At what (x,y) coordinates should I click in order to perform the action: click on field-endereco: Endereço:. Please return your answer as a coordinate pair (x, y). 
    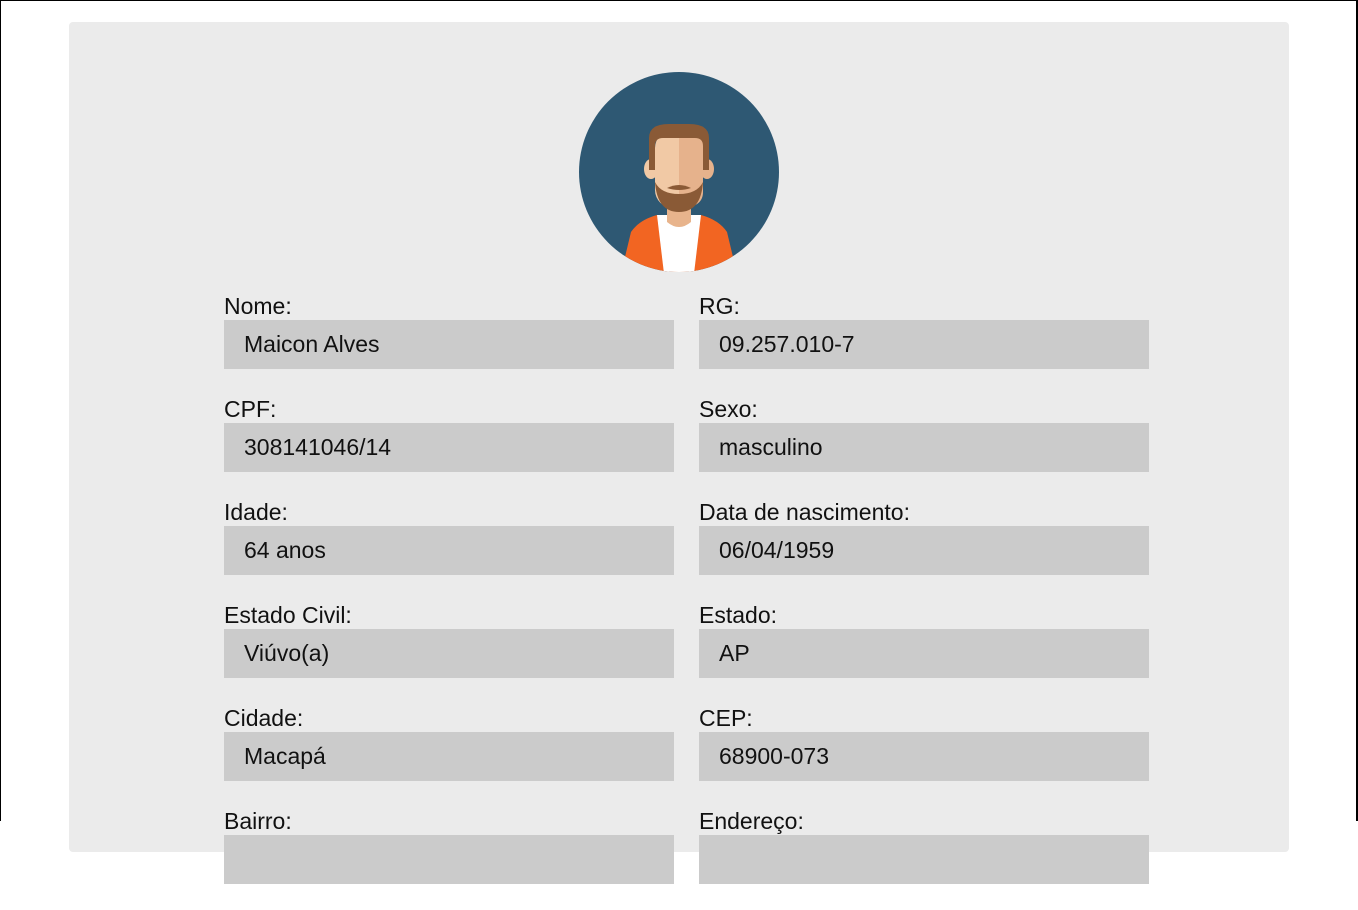
    Looking at the image, I should click on (924, 858).